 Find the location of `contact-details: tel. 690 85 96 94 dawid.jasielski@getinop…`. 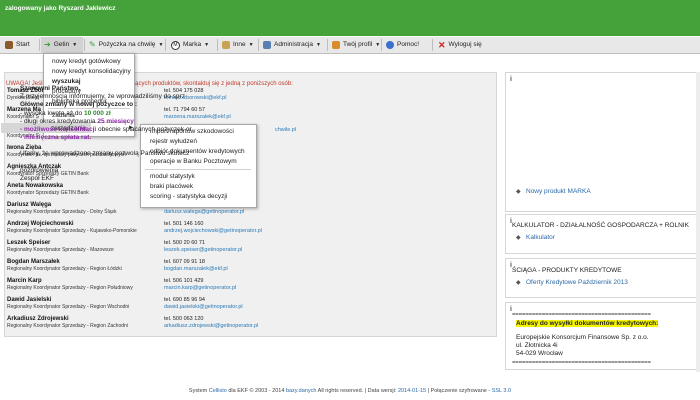

contact-details: tel. 690 85 96 94 dawid.jasielski@getinop… is located at coordinates (264, 303).